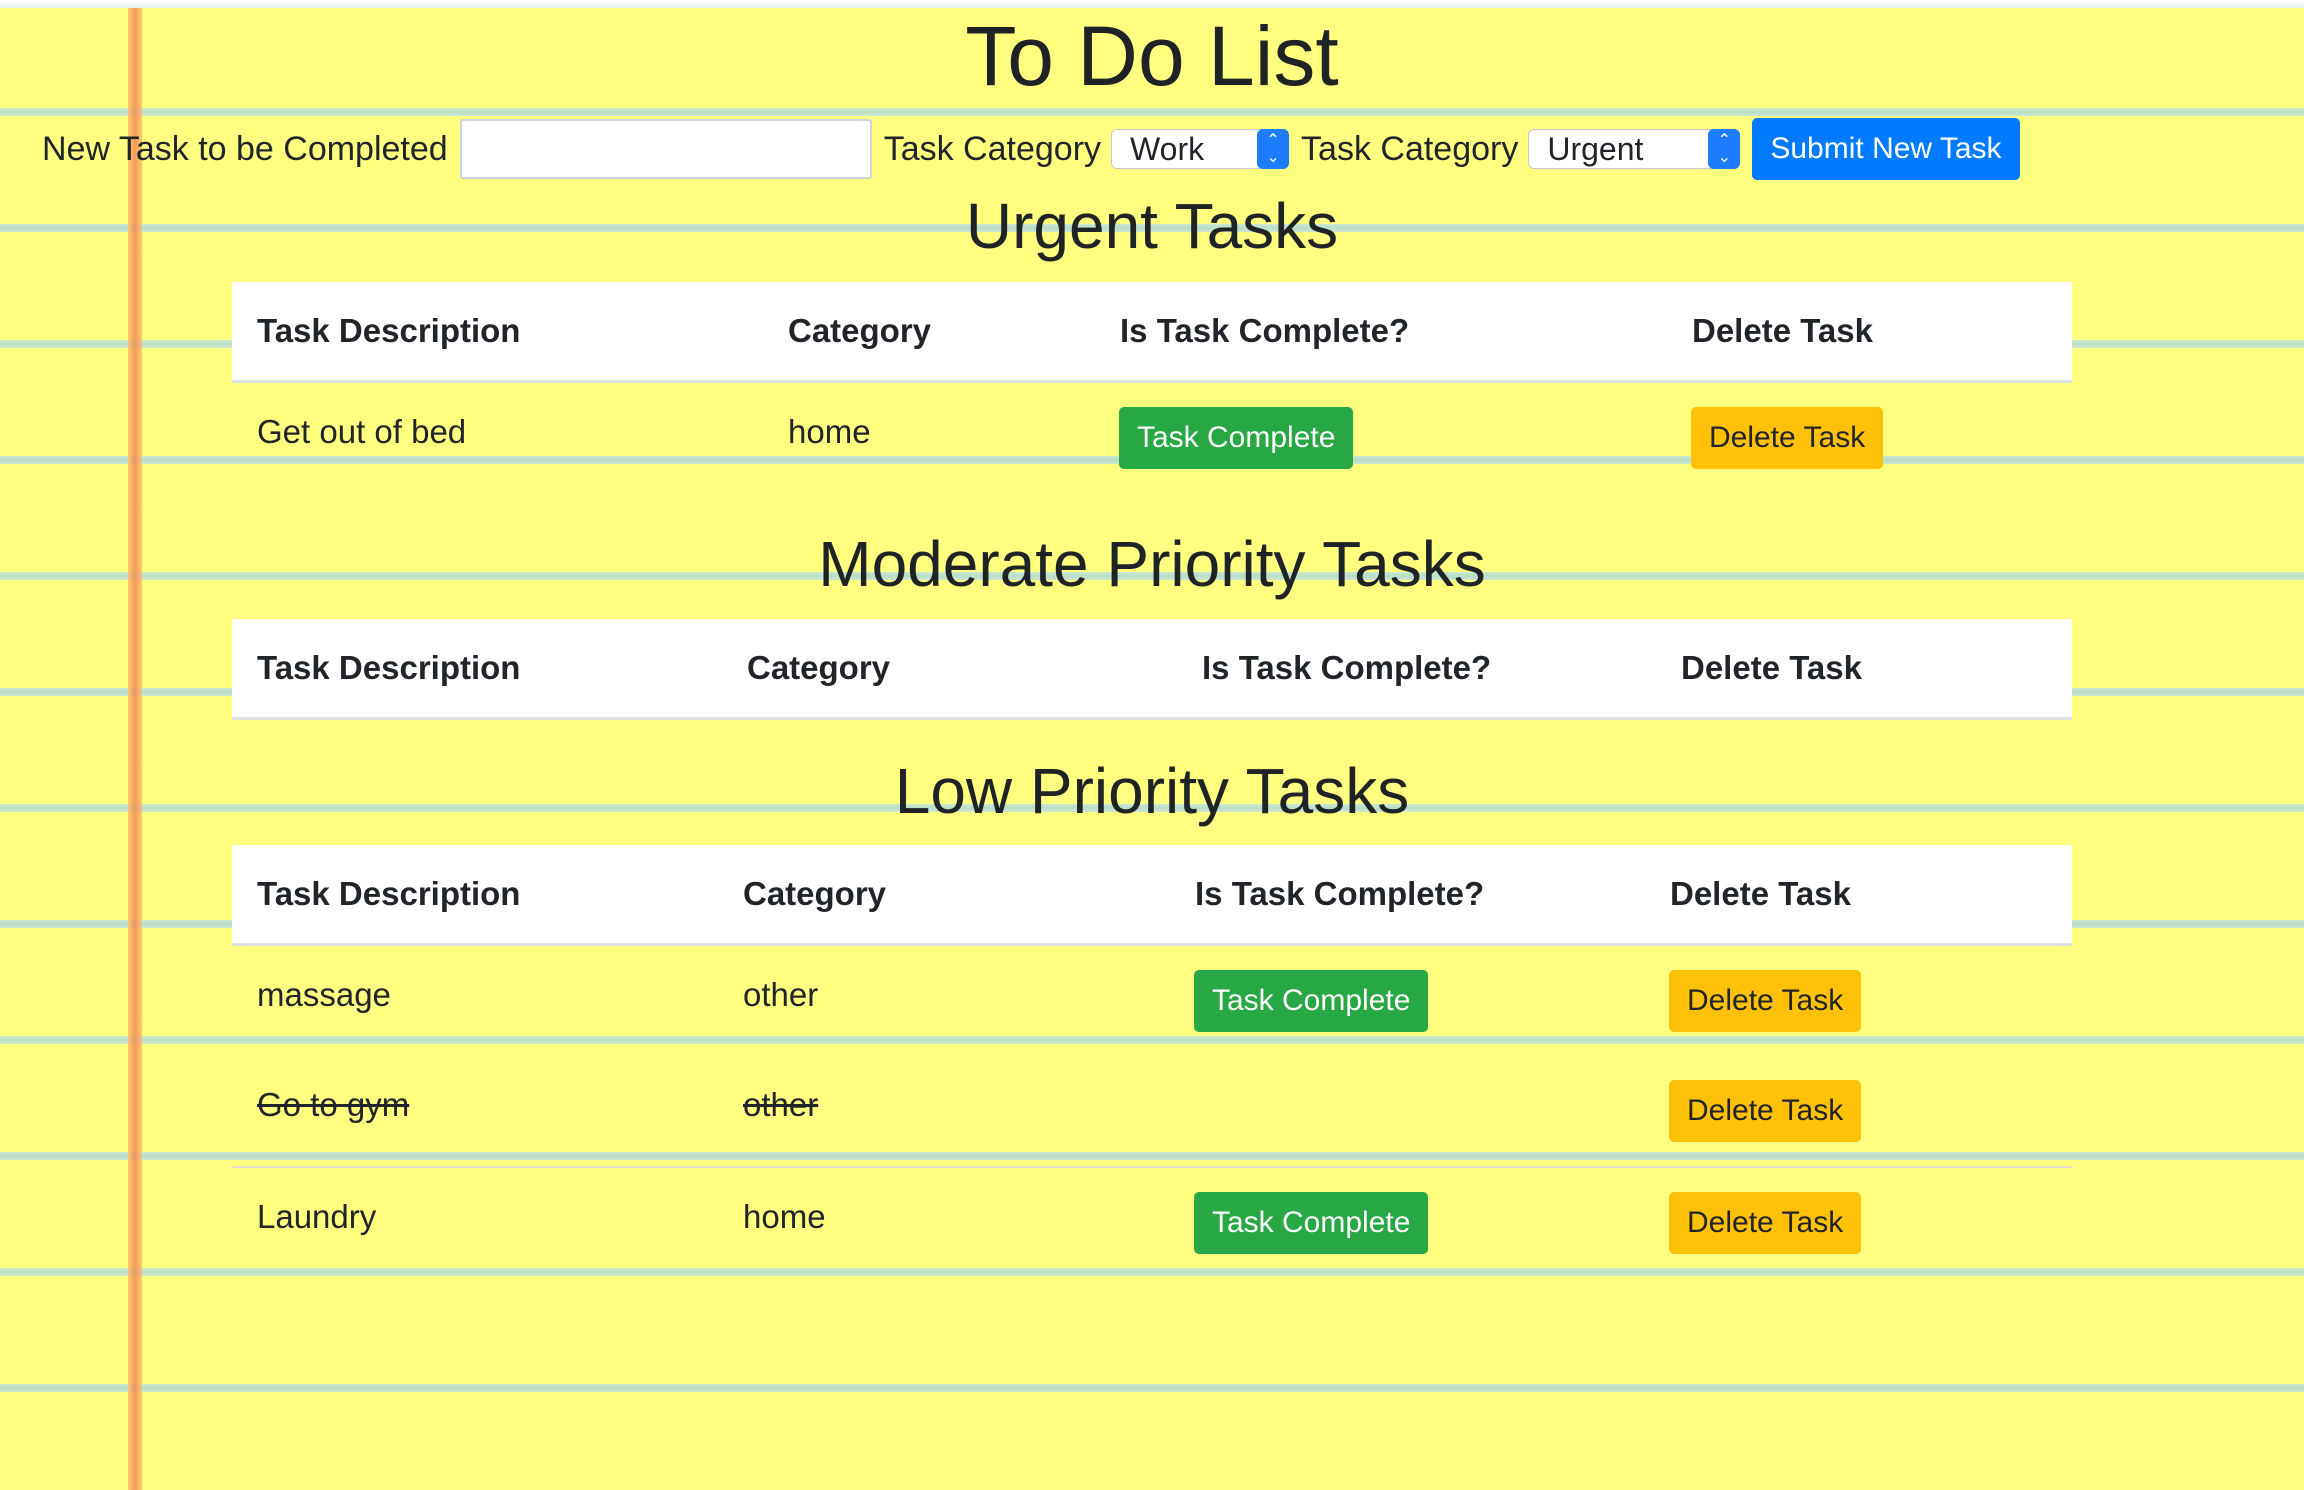 This screenshot has height=1490, width=2304. What do you see at coordinates (1595, 149) in the screenshot?
I see `task-priority-value: Urgent` at bounding box center [1595, 149].